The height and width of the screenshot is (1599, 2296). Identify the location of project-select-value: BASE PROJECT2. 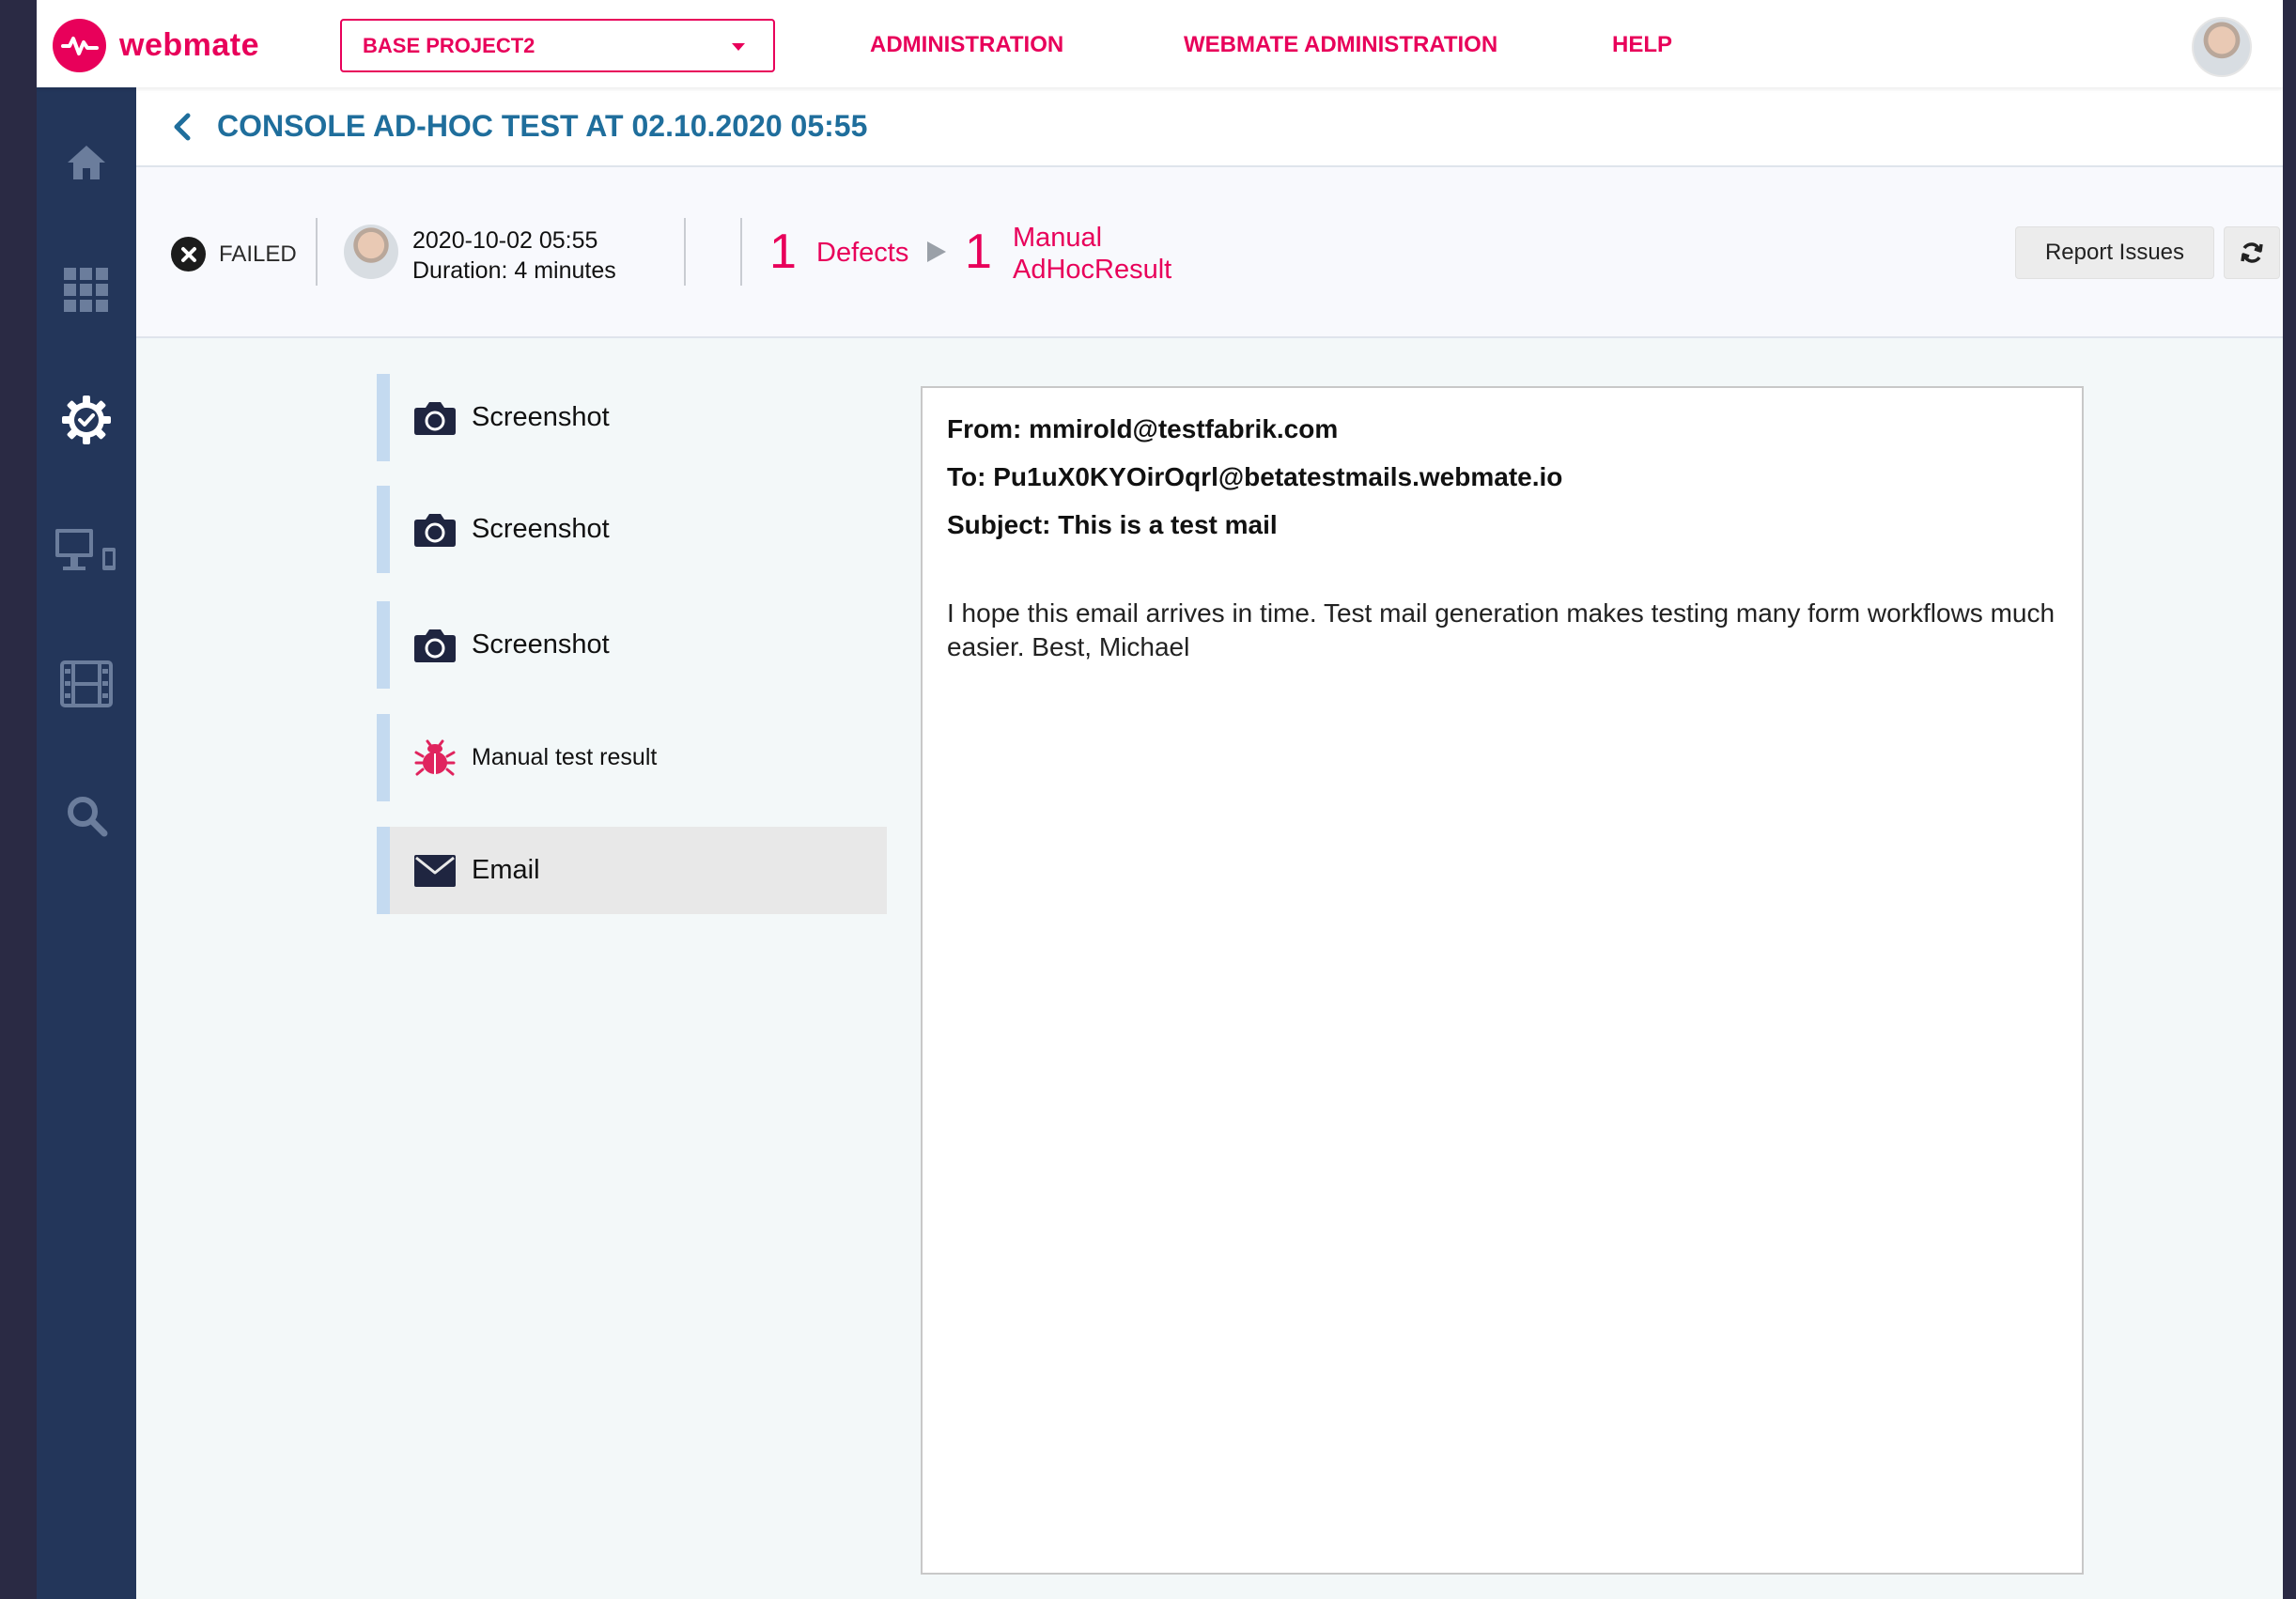
(449, 45).